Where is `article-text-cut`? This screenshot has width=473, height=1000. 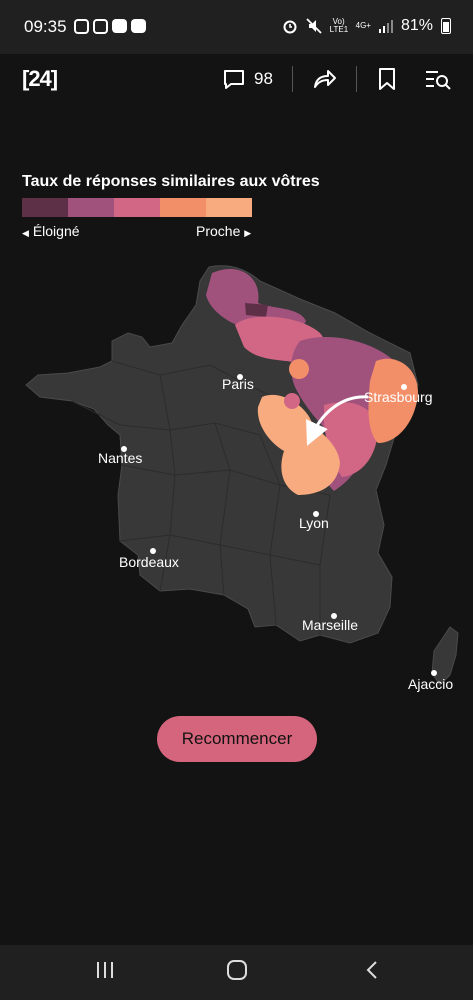 article-text-cut is located at coordinates (237, 108).